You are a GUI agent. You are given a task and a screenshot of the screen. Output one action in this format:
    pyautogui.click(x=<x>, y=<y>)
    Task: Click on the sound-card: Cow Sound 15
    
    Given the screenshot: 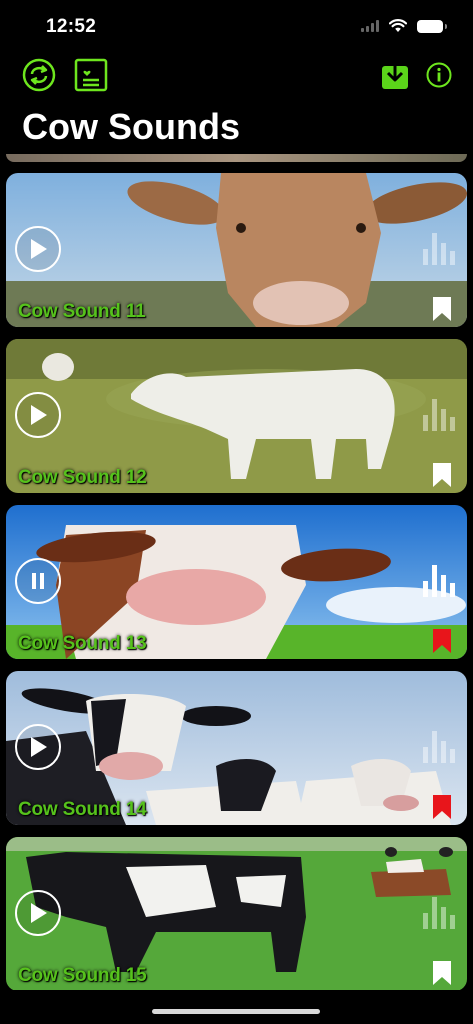 What is the action you would take?
    pyautogui.click(x=236, y=913)
    